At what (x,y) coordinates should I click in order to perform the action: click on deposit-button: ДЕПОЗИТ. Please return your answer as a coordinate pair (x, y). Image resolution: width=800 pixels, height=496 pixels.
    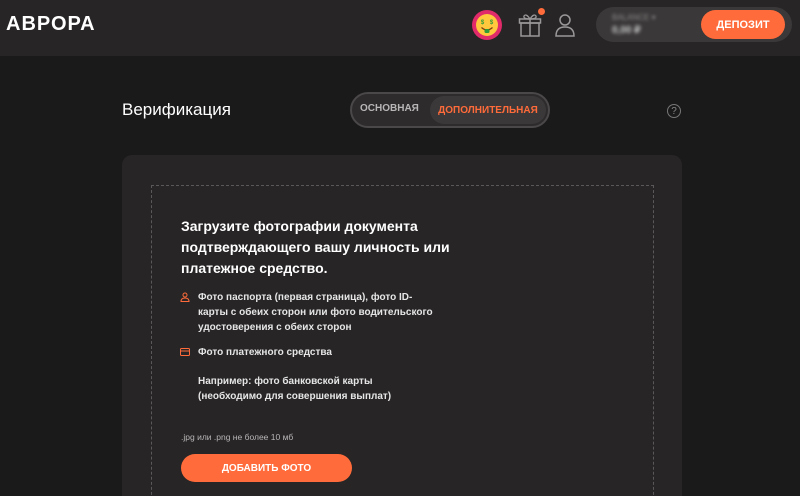
    Looking at the image, I should click on (743, 24).